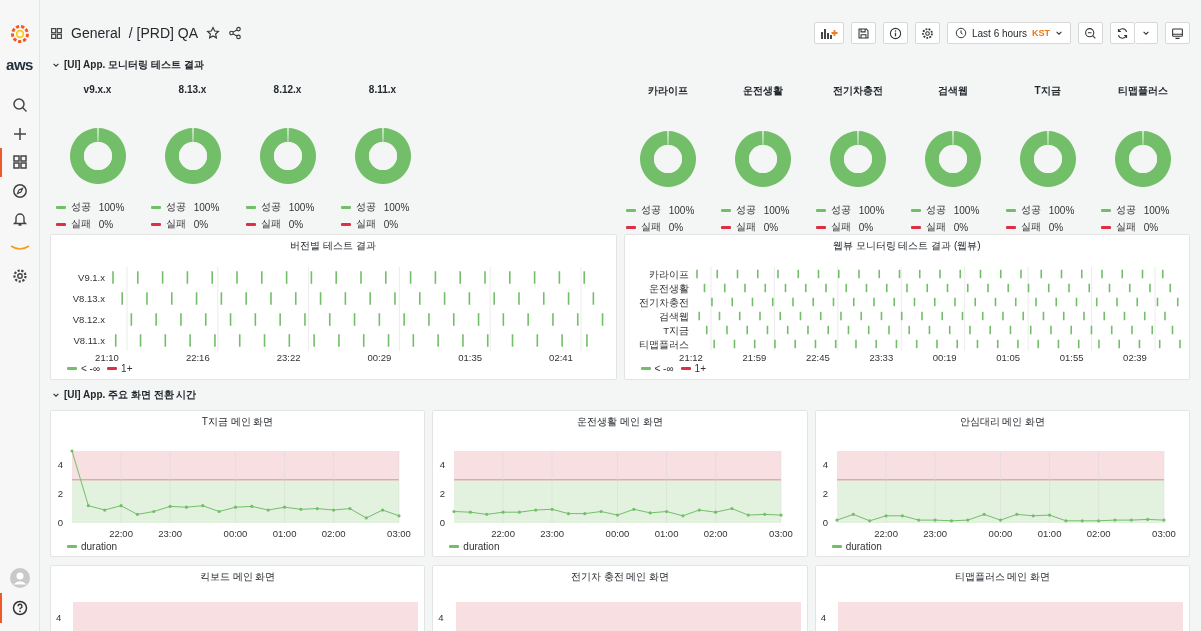  What do you see at coordinates (19, 34) in the screenshot?
I see `logo-icon` at bounding box center [19, 34].